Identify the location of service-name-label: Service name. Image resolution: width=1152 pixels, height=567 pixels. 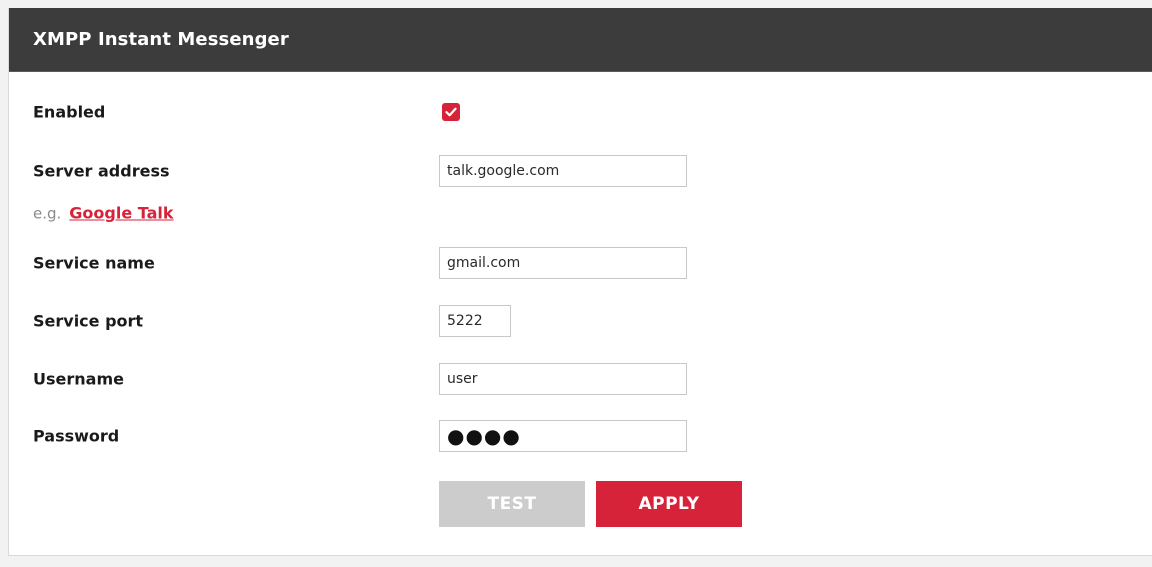
(94, 263).